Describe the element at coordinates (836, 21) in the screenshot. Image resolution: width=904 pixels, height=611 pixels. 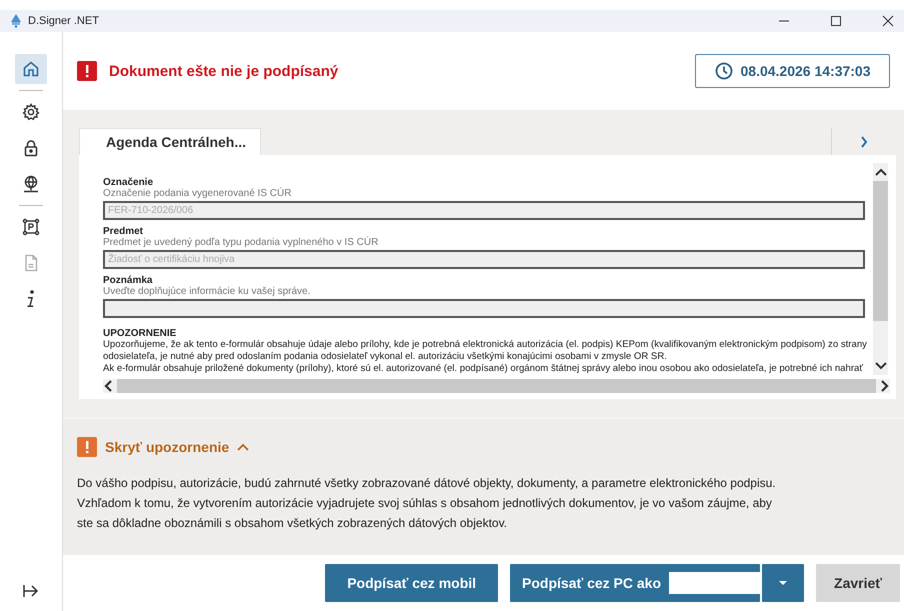
I see `maximize-icon` at that location.